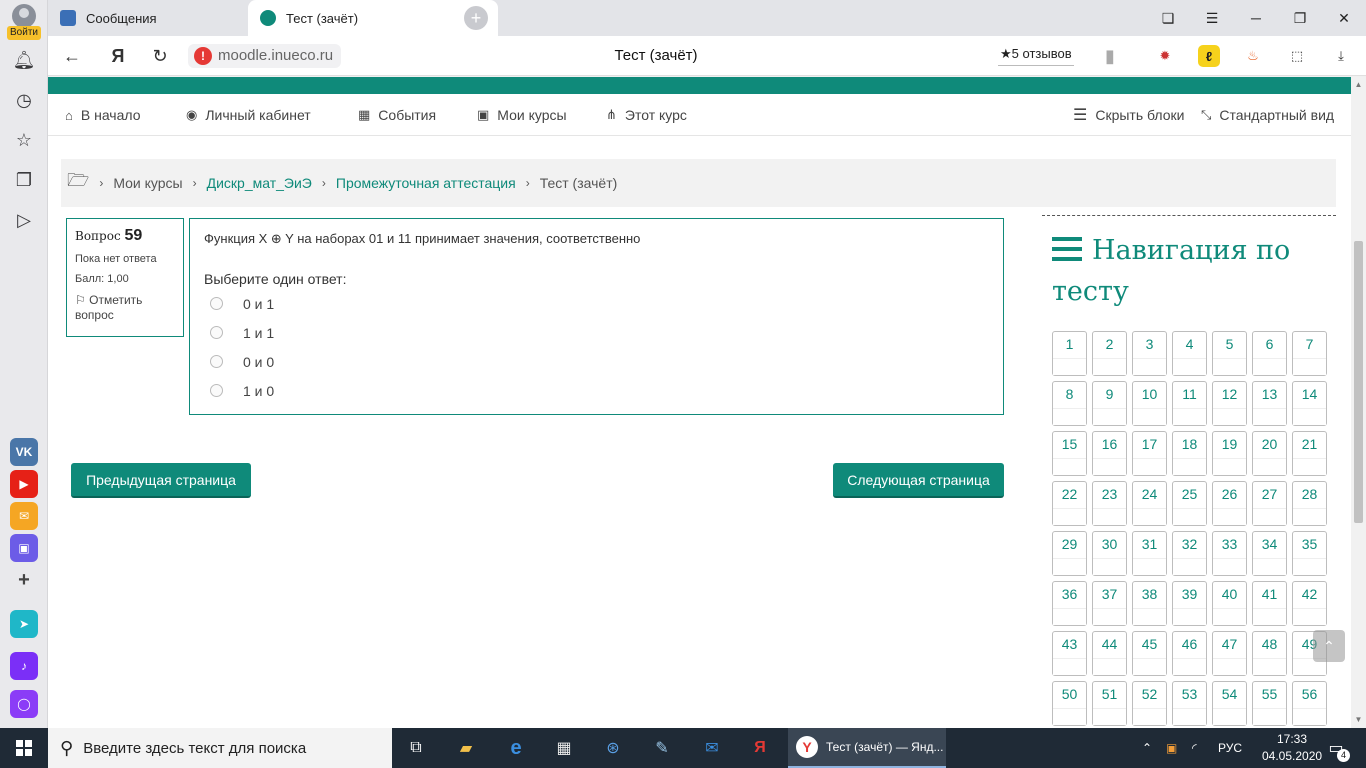 The height and width of the screenshot is (768, 1366). Describe the element at coordinates (1329, 646) in the screenshot. I see `back-to-top-button: ⌃` at that location.